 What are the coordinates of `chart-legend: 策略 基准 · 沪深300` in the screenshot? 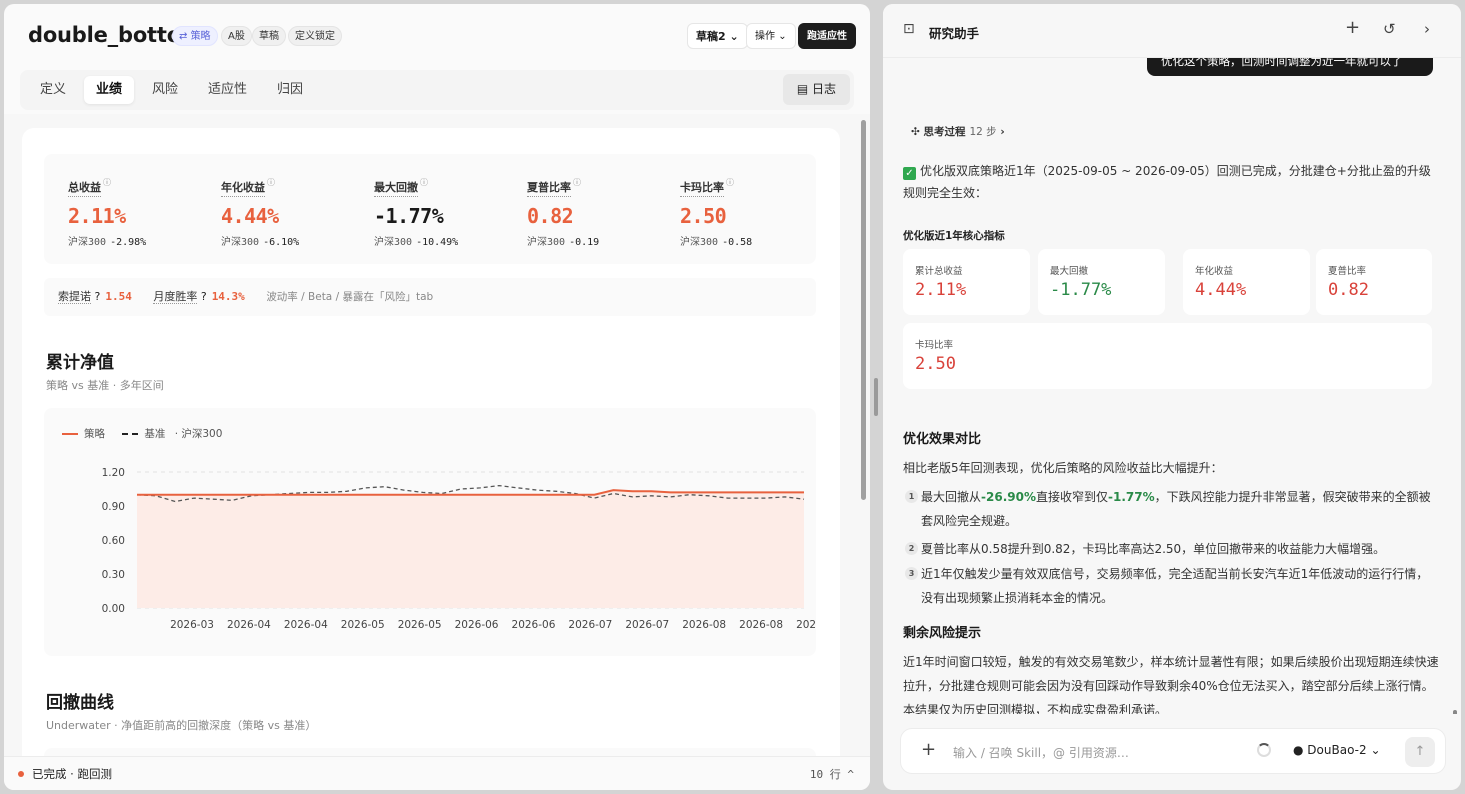 It's located at (142, 433).